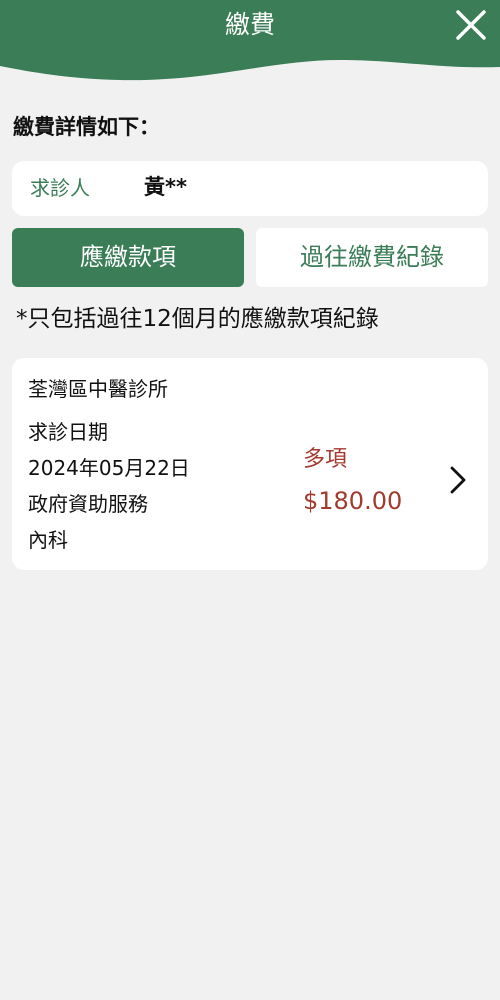 The width and height of the screenshot is (500, 1000). Describe the element at coordinates (250, 45) in the screenshot. I see `app-header: 繳費` at that location.